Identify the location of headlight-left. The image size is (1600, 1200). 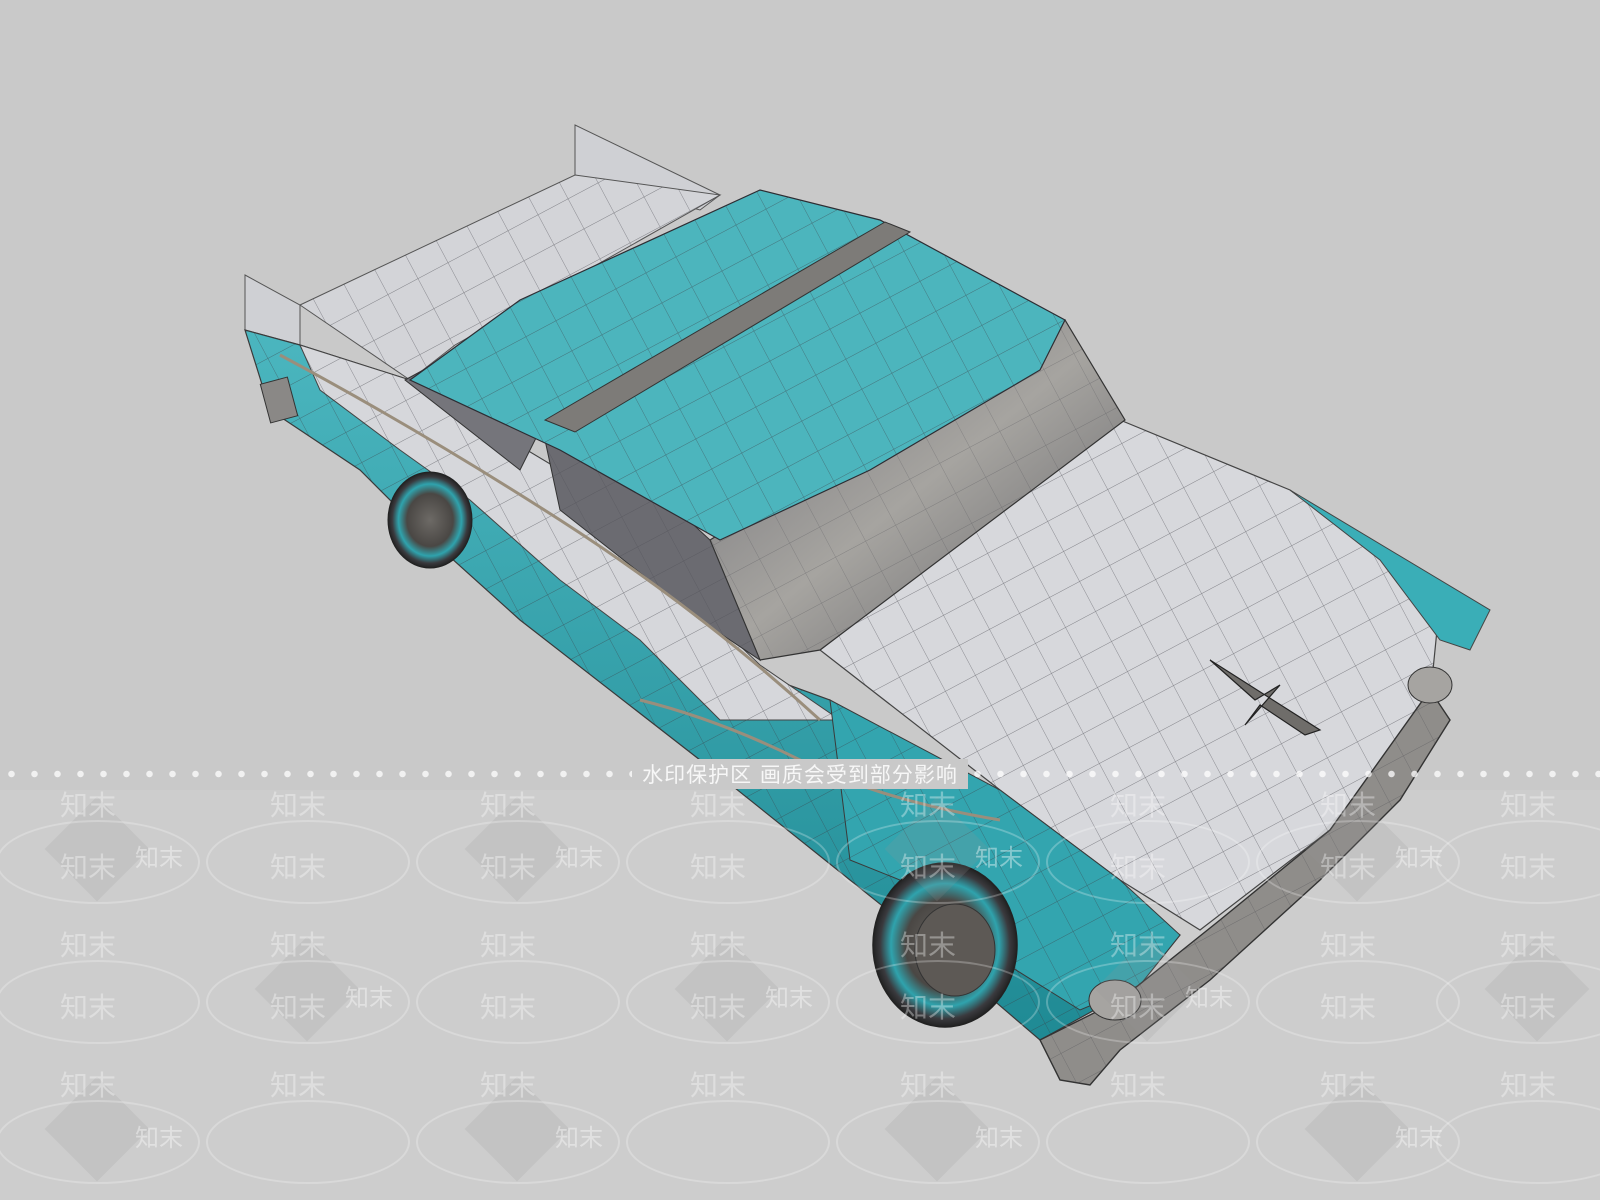
(1115, 1000).